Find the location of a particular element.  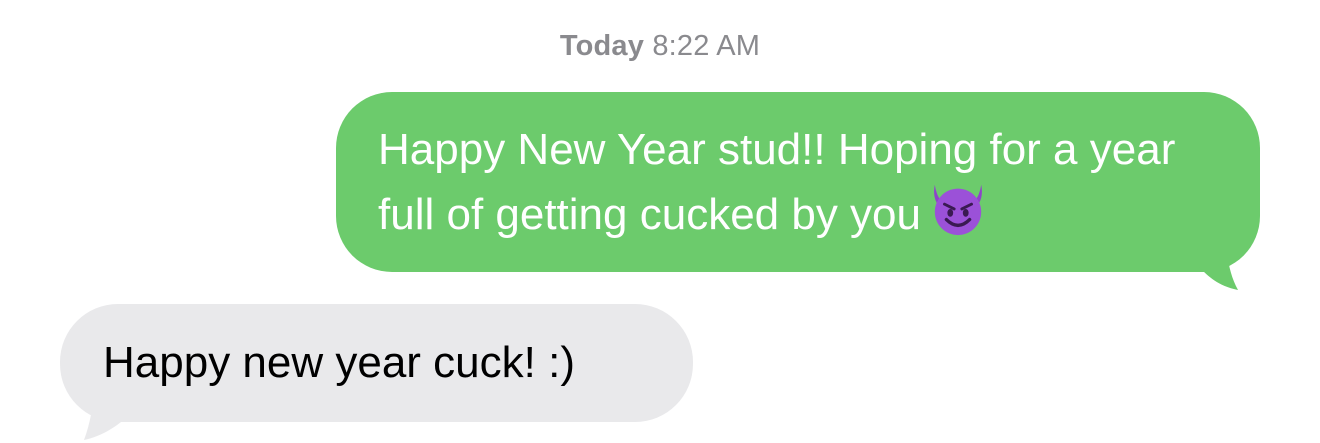

received-message-bubble: Happy new year cuck! :) is located at coordinates (376, 363).